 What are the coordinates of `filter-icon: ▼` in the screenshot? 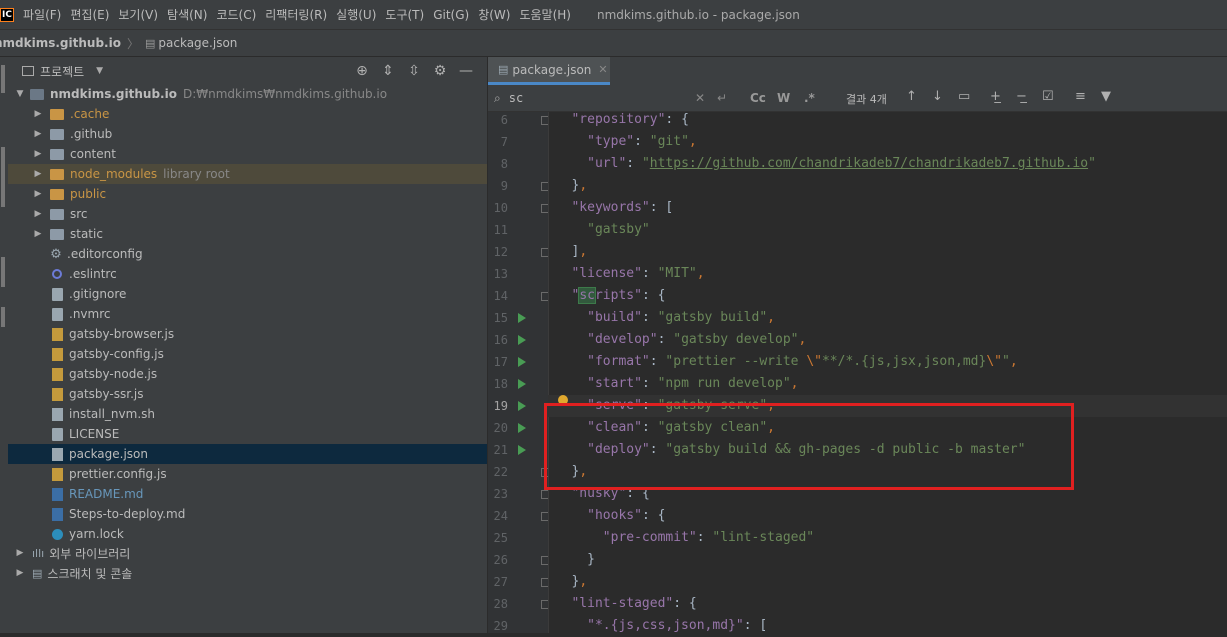 It's located at (1106, 96).